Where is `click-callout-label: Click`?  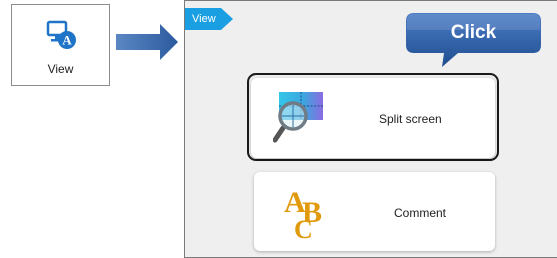
click-callout-label: Click is located at coordinates (473, 32).